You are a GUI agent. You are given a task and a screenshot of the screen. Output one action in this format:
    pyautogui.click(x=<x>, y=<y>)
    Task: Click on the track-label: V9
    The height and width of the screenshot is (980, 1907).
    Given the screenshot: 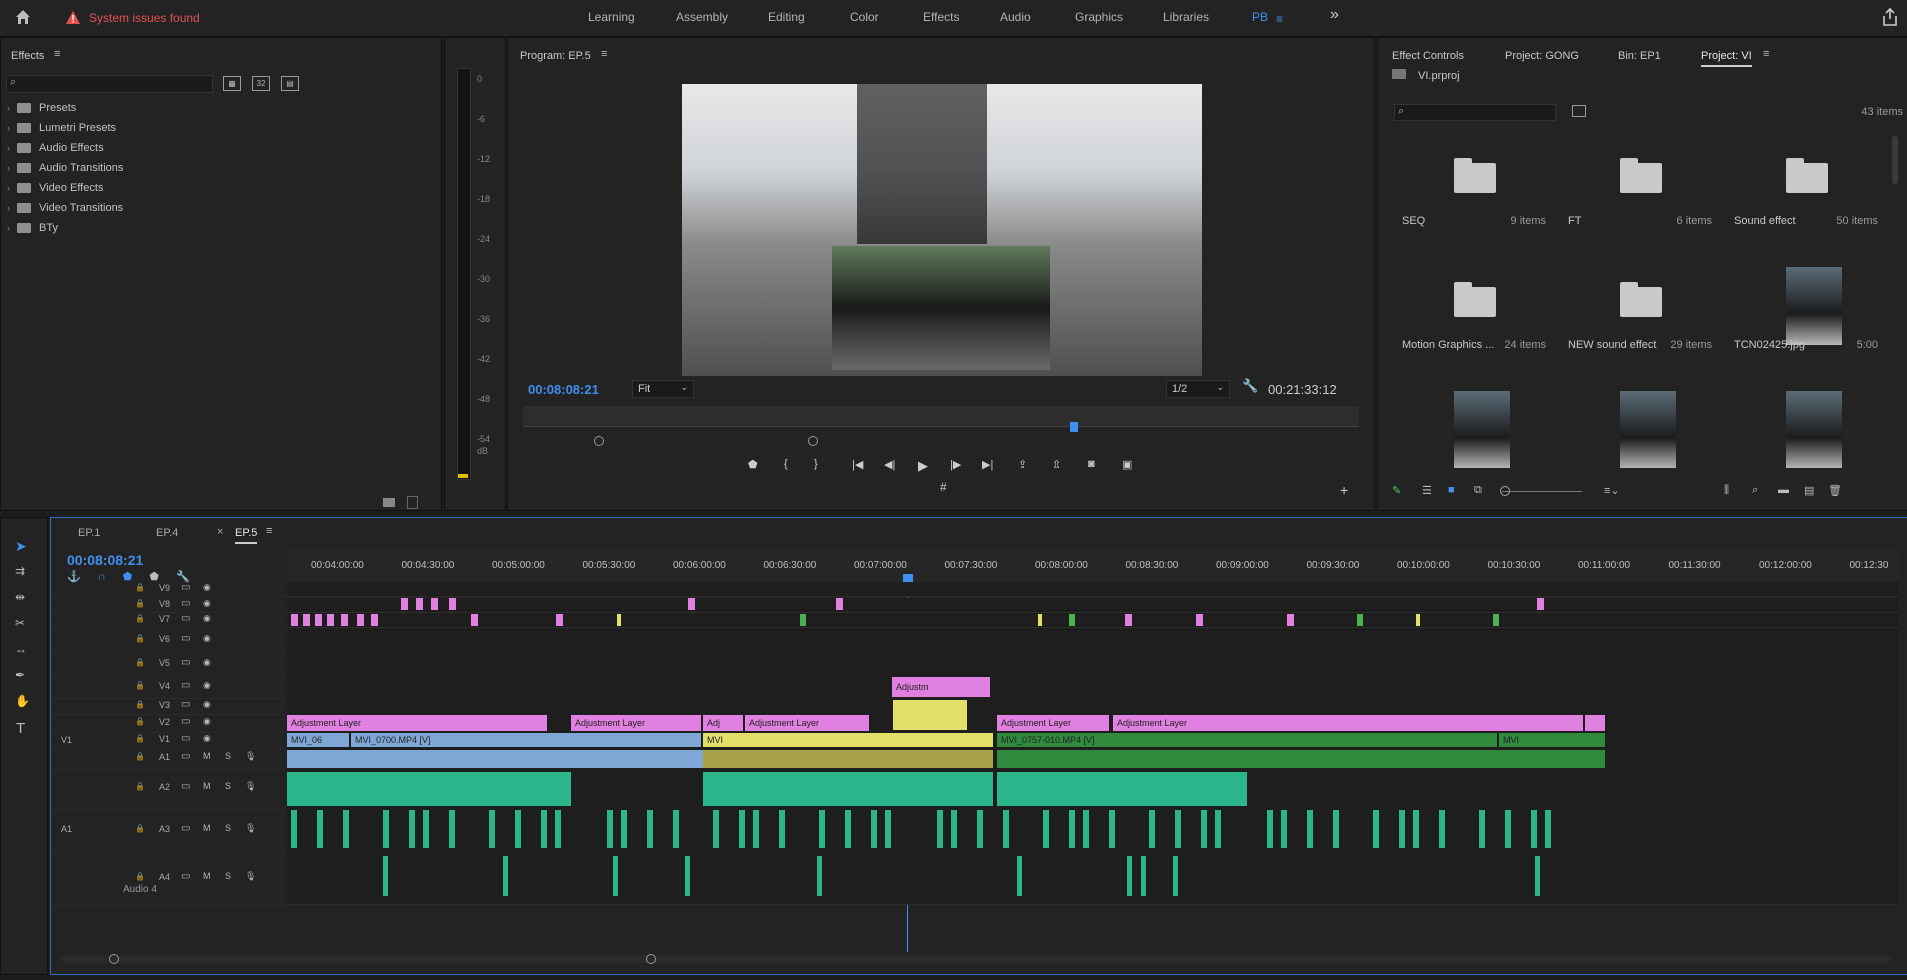 What is the action you would take?
    pyautogui.click(x=164, y=588)
    